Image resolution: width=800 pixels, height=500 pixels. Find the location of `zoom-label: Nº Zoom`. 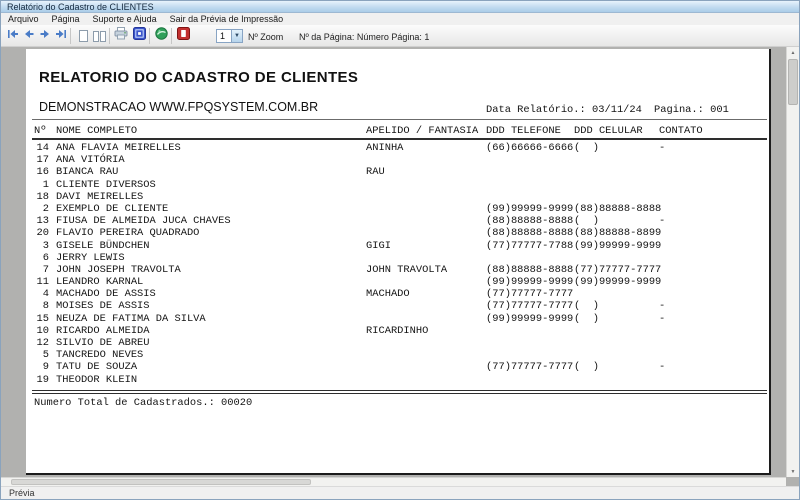

zoom-label: Nº Zoom is located at coordinates (266, 37).